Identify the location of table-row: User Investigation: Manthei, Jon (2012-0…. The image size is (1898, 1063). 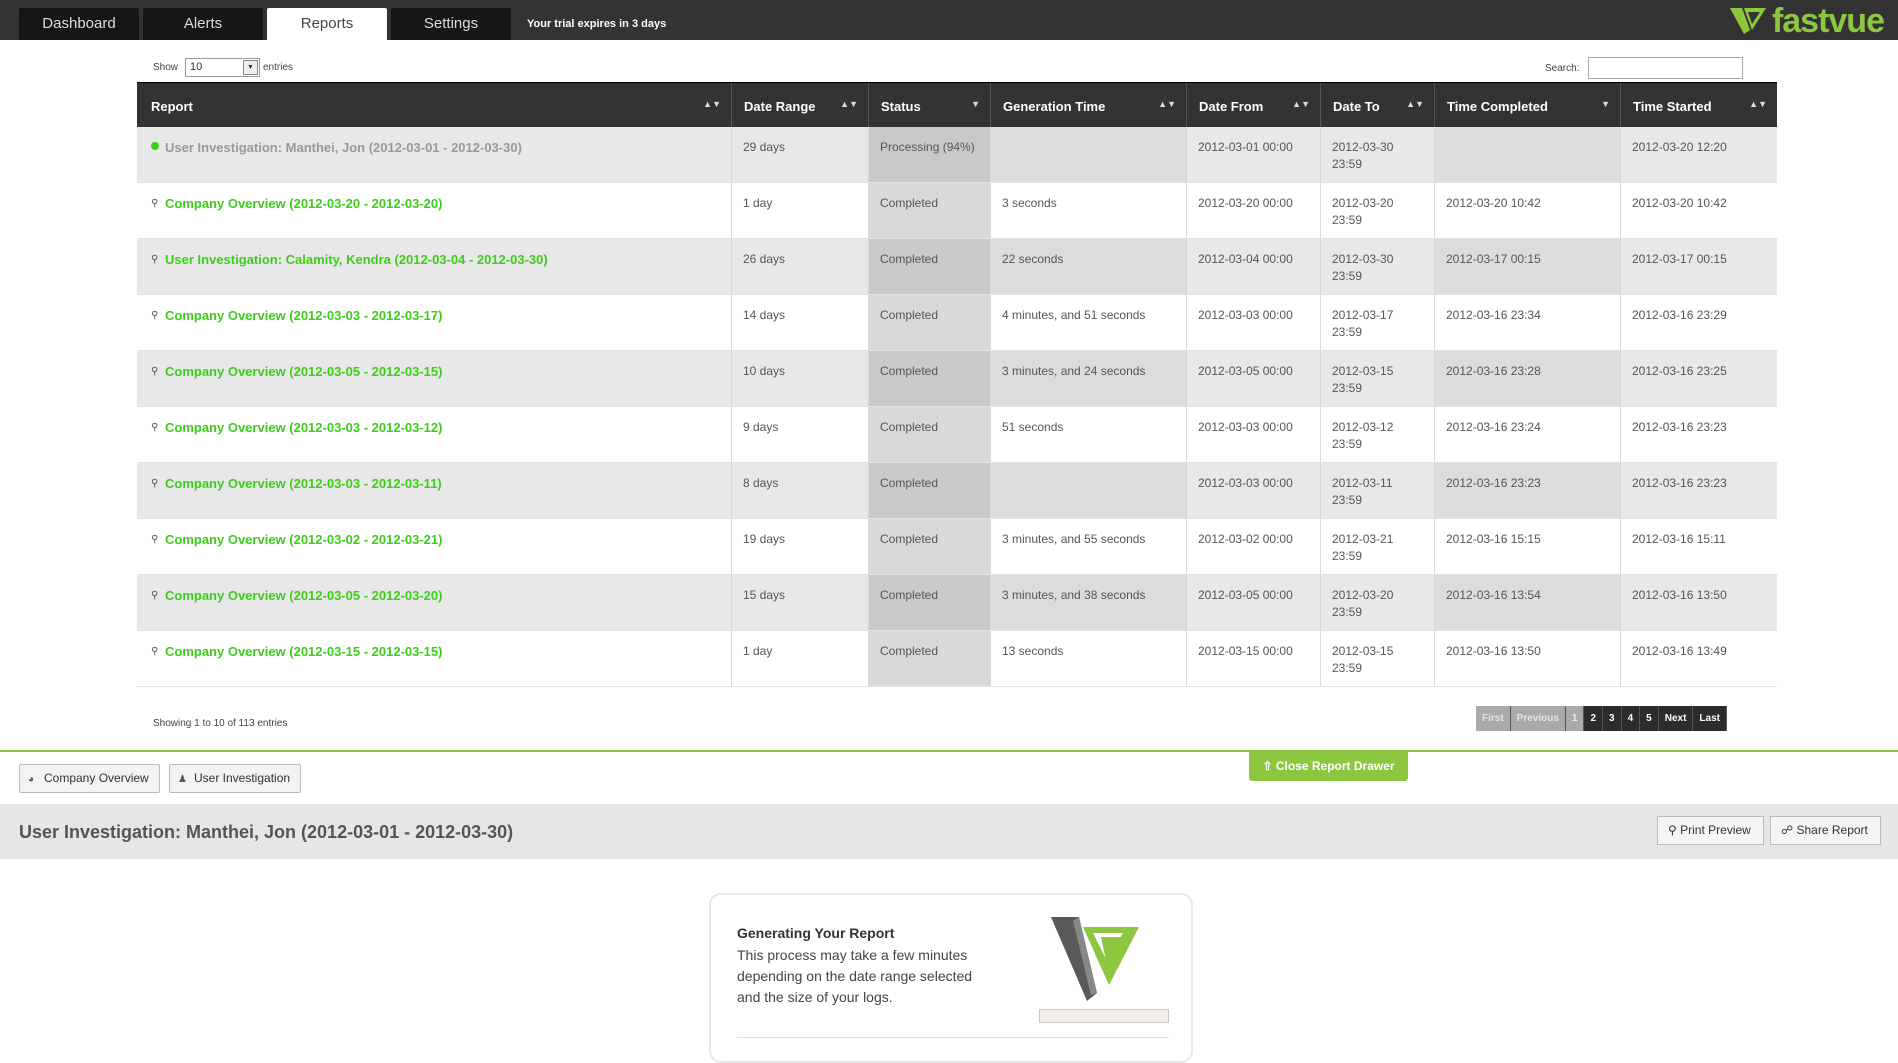
(957, 155).